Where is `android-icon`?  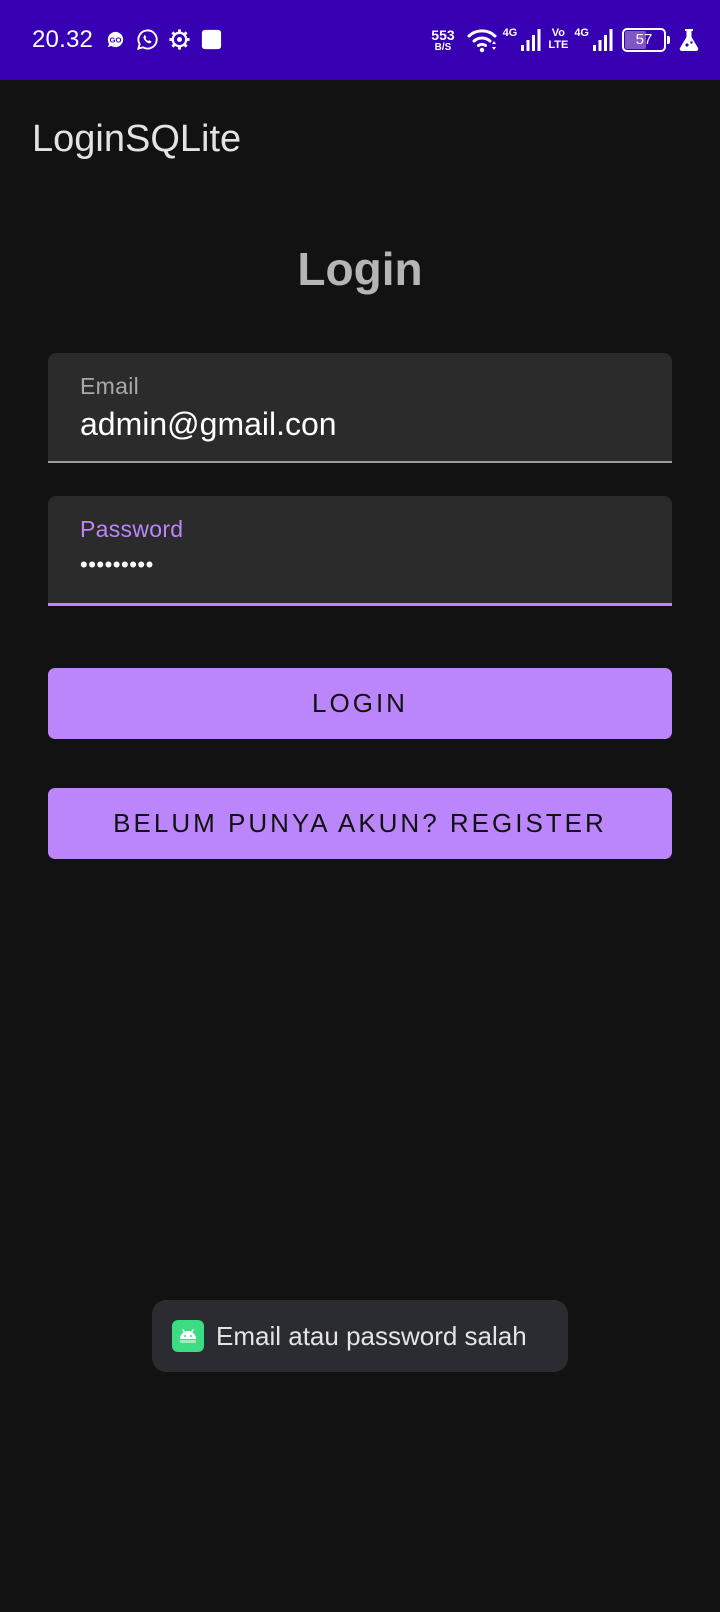 android-icon is located at coordinates (188, 1336).